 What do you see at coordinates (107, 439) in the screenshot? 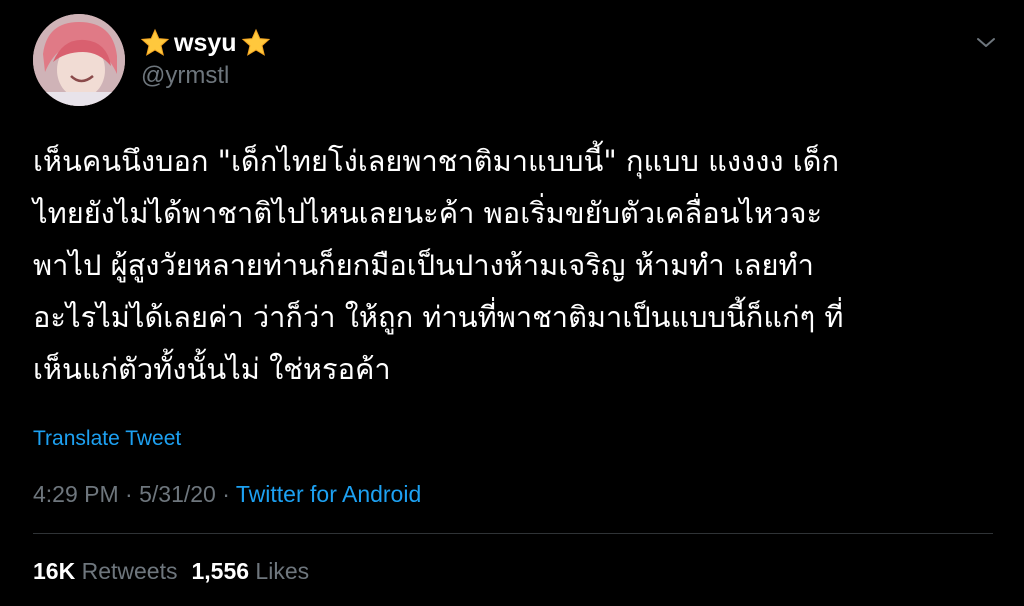
I see `translate-tweet-link: Translate Tweet` at bounding box center [107, 439].